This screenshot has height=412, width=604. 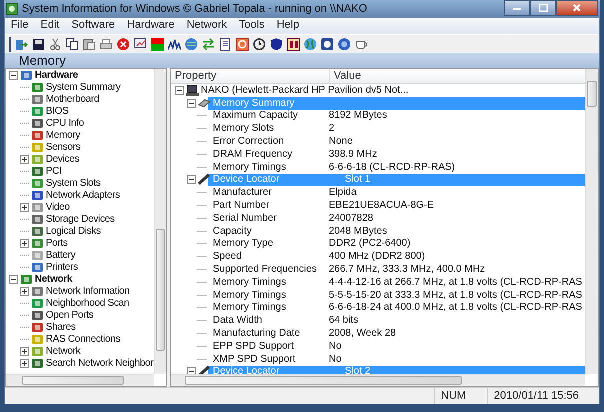 I want to click on column-header: Value, so click(x=348, y=76).